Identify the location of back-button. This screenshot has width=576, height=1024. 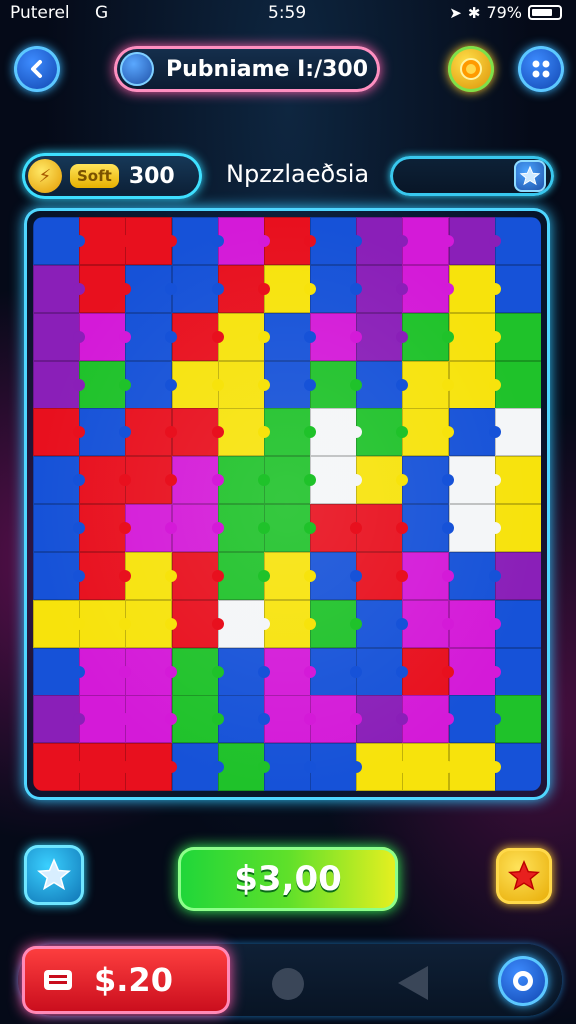
(37, 69).